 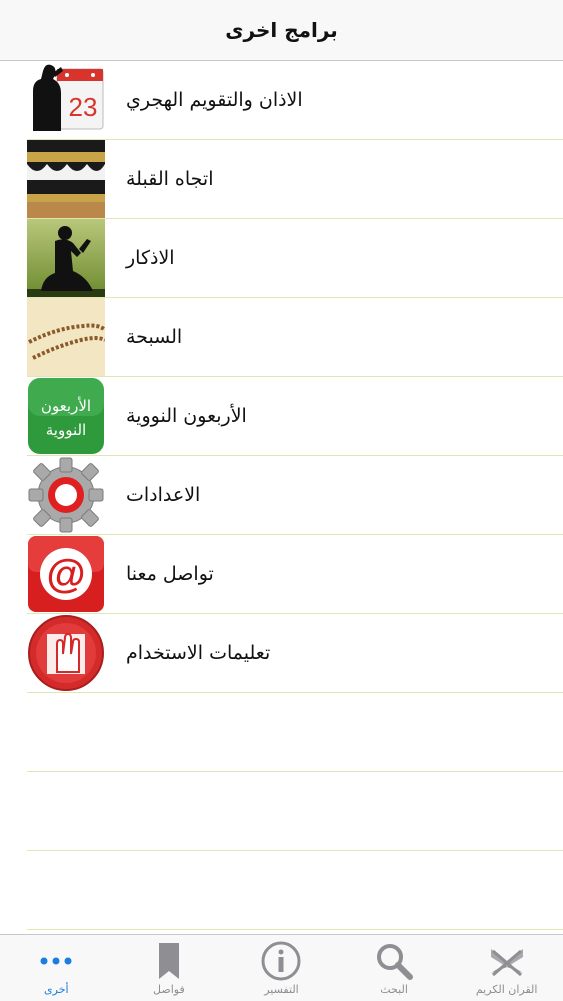 I want to click on prayer-beads-icon, so click(x=66, y=337).